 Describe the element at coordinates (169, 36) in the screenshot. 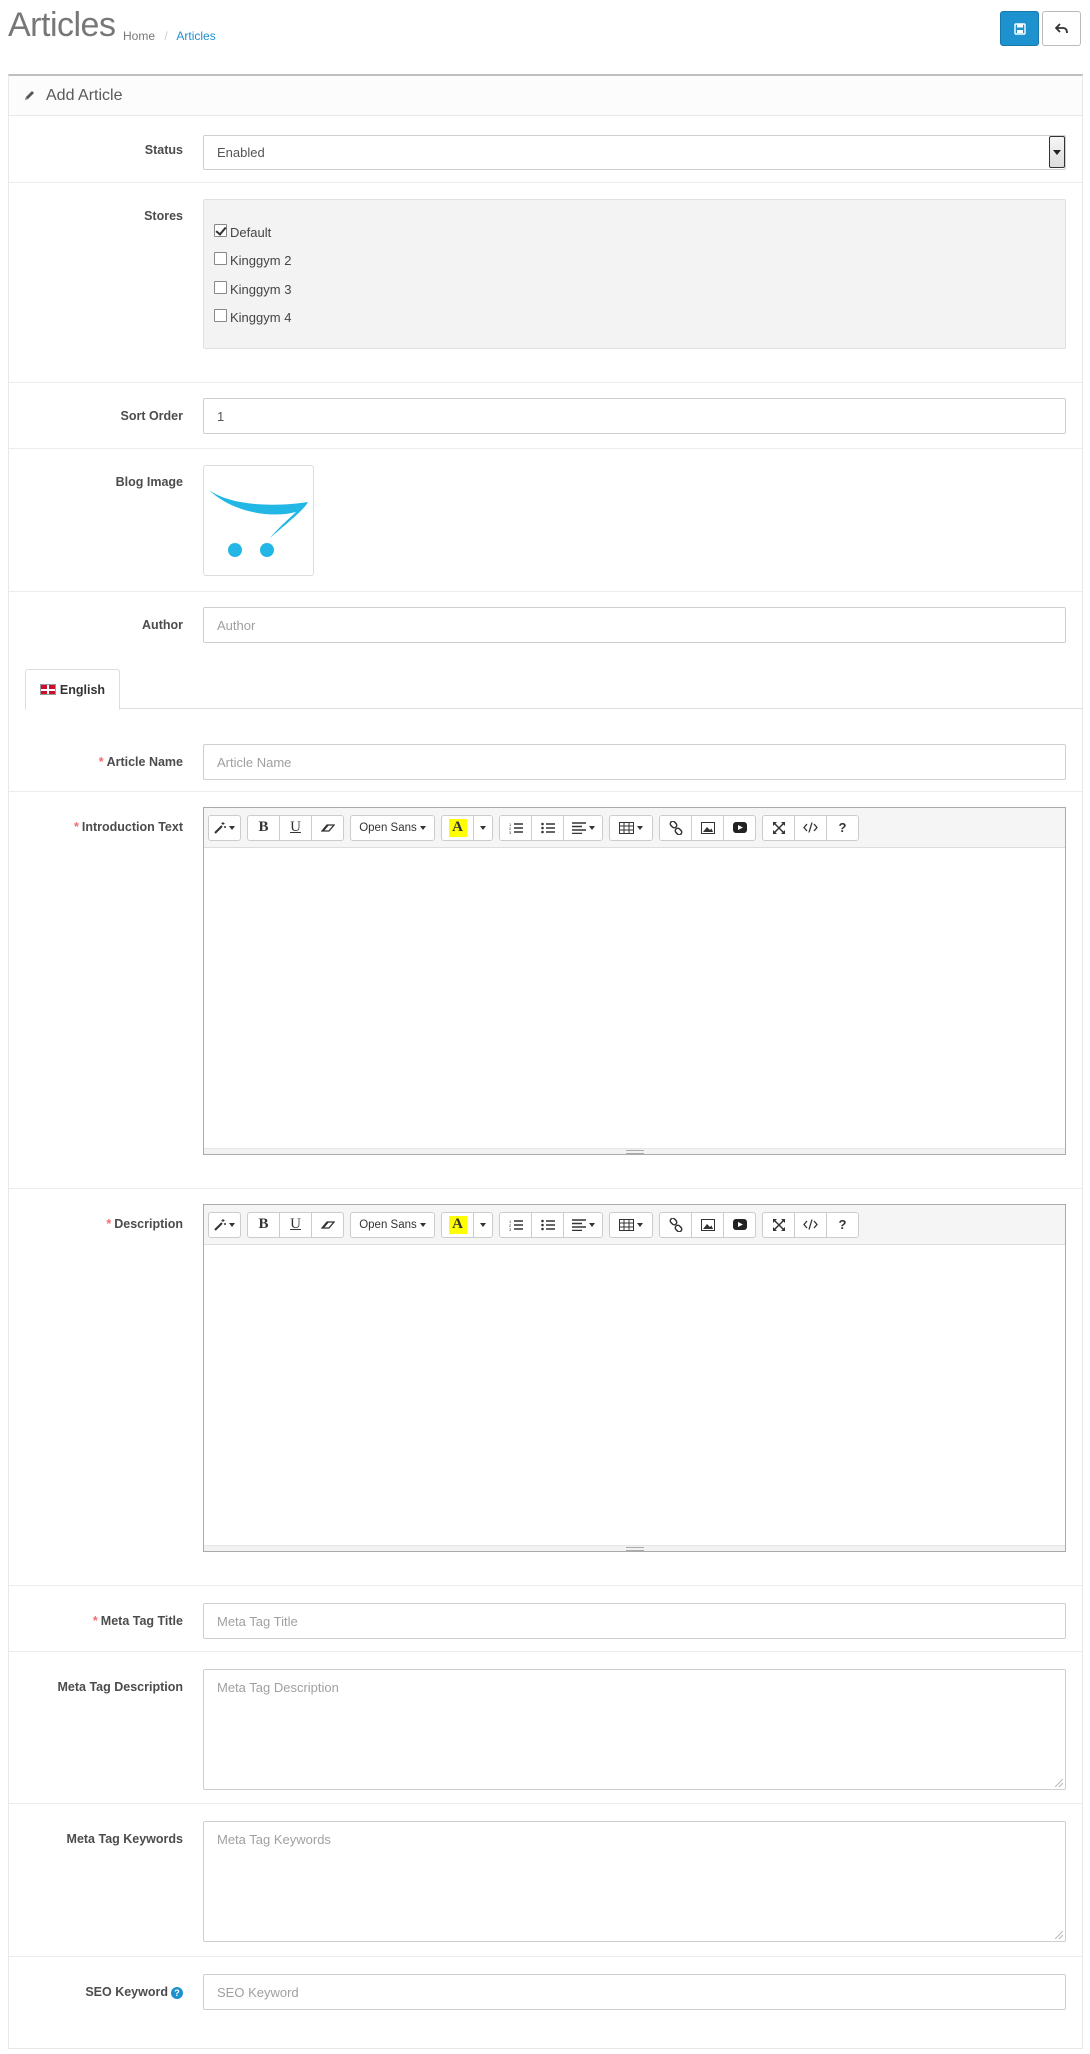

I see `breadcrumb: Home / Articles` at that location.